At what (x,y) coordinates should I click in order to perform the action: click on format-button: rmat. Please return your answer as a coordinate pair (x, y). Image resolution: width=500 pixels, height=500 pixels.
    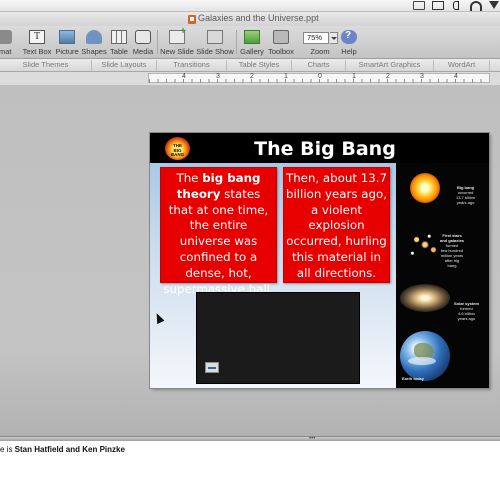
    Looking at the image, I should click on (8, 43).